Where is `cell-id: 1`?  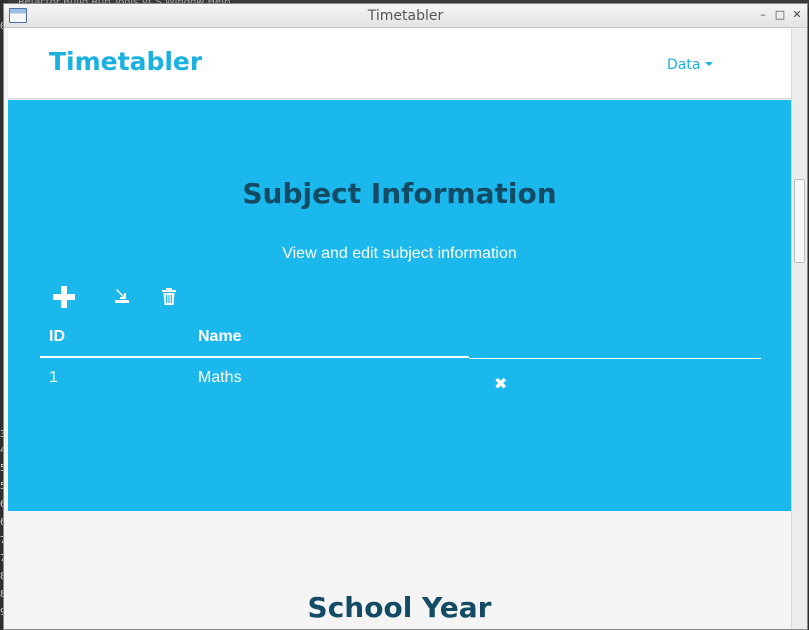 cell-id: 1 is located at coordinates (53, 378).